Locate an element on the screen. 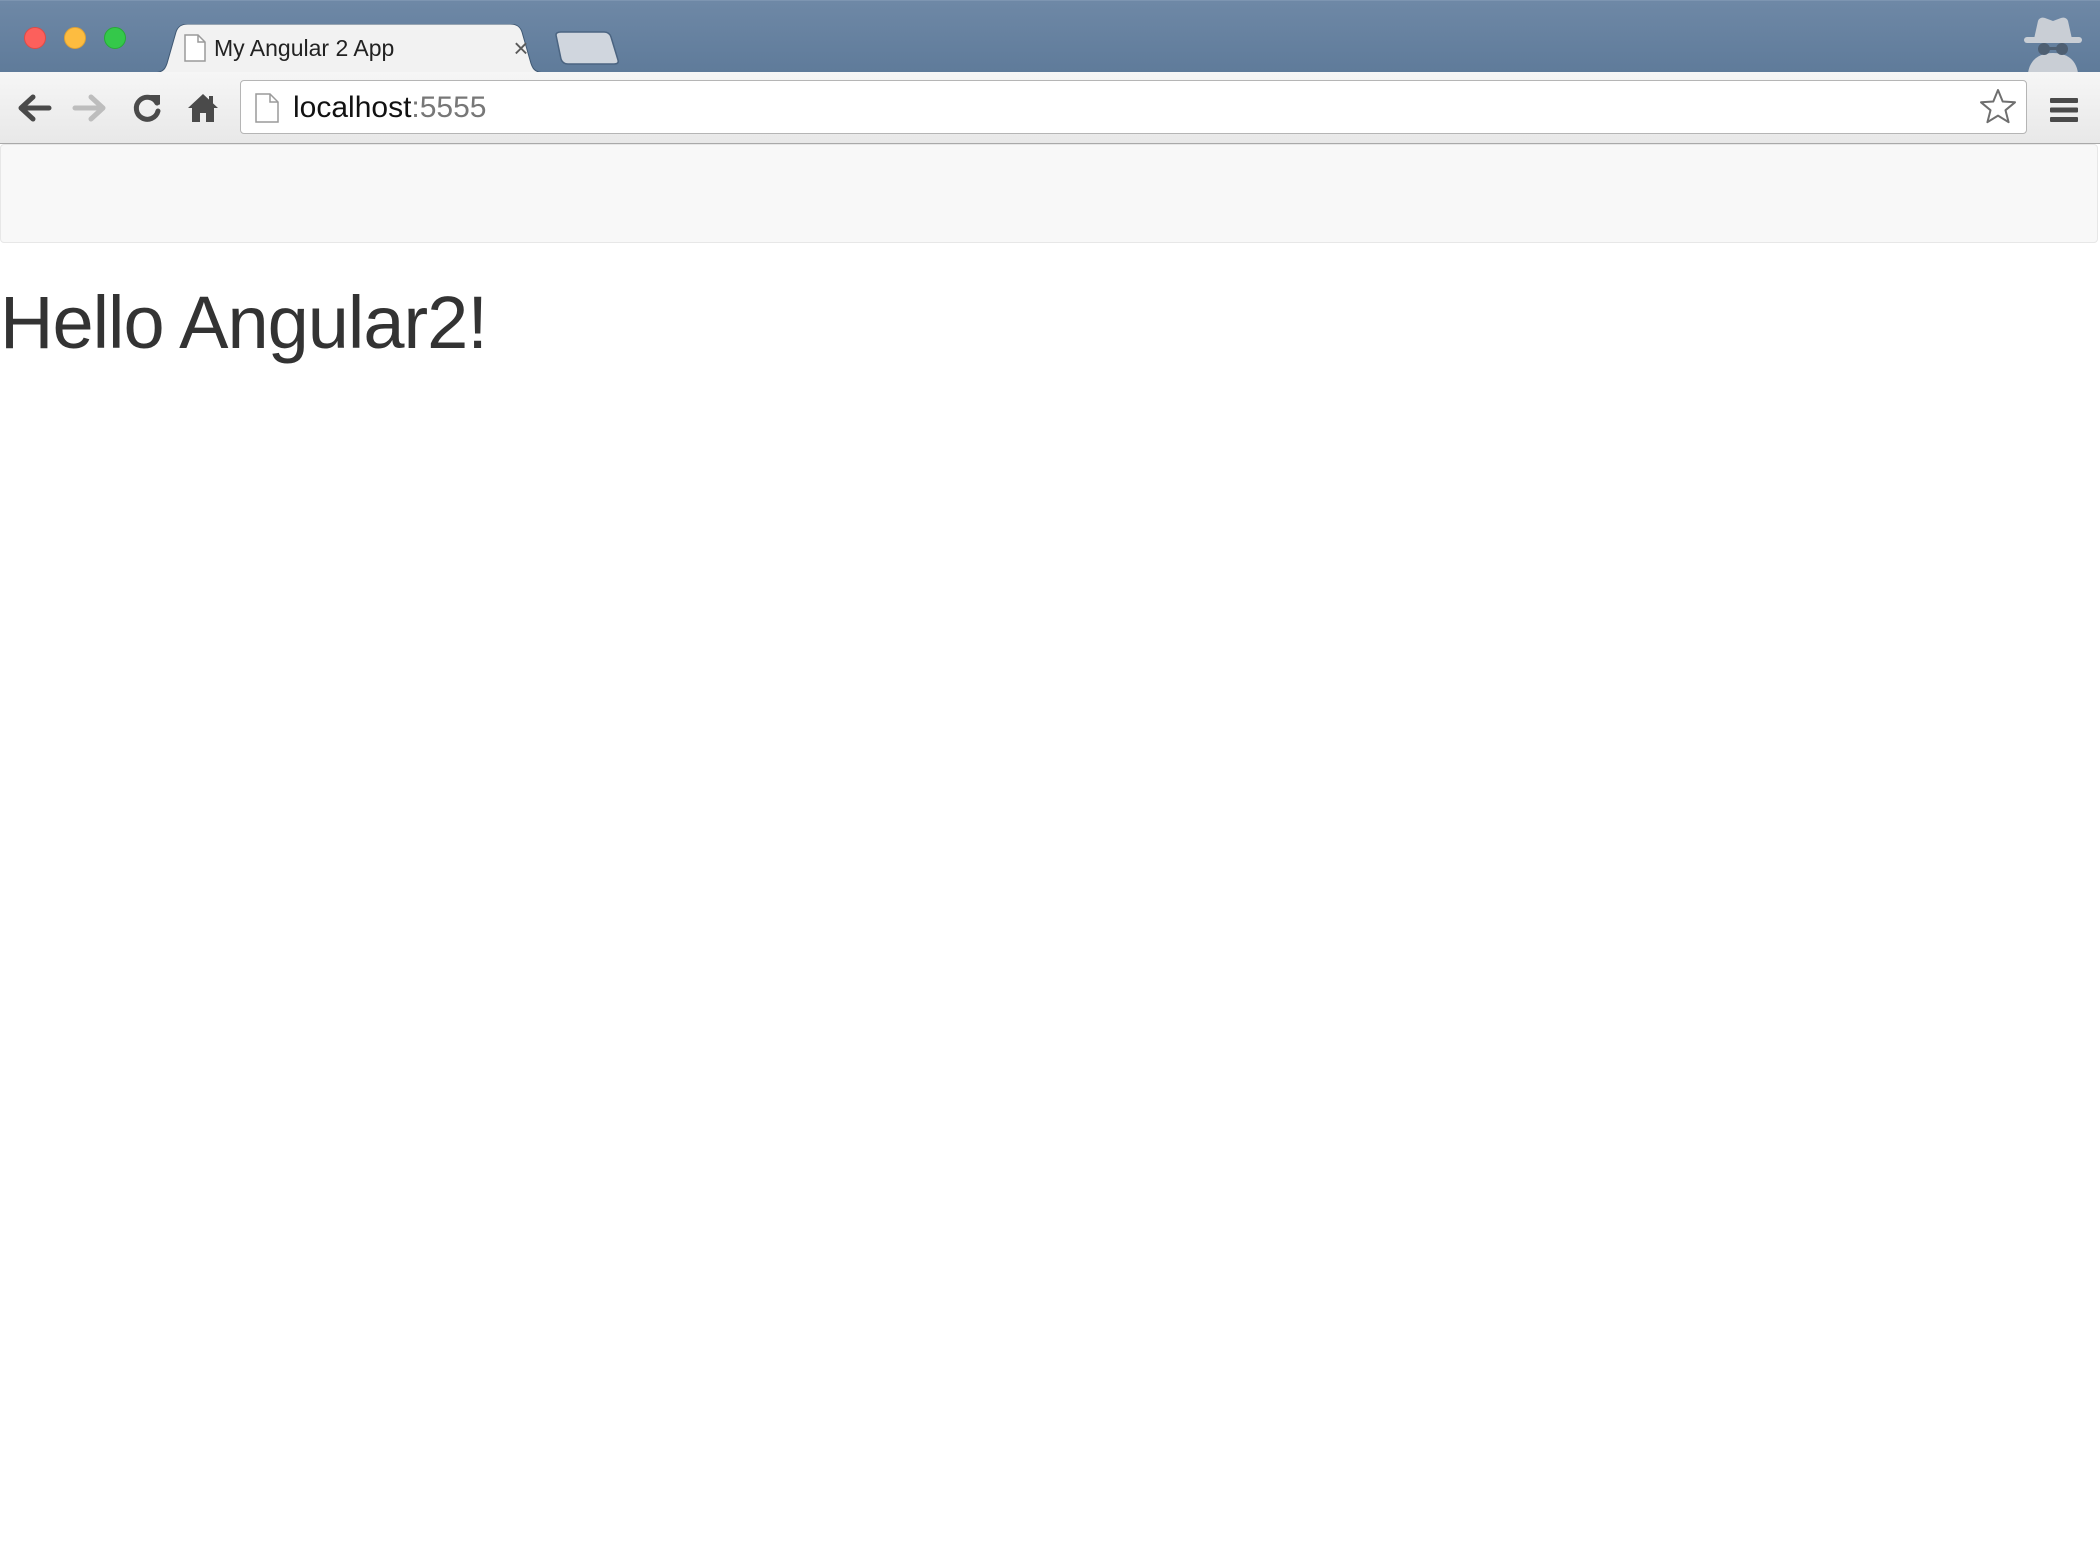  title-bar: My Angular 2 App × is located at coordinates (1050, 36).